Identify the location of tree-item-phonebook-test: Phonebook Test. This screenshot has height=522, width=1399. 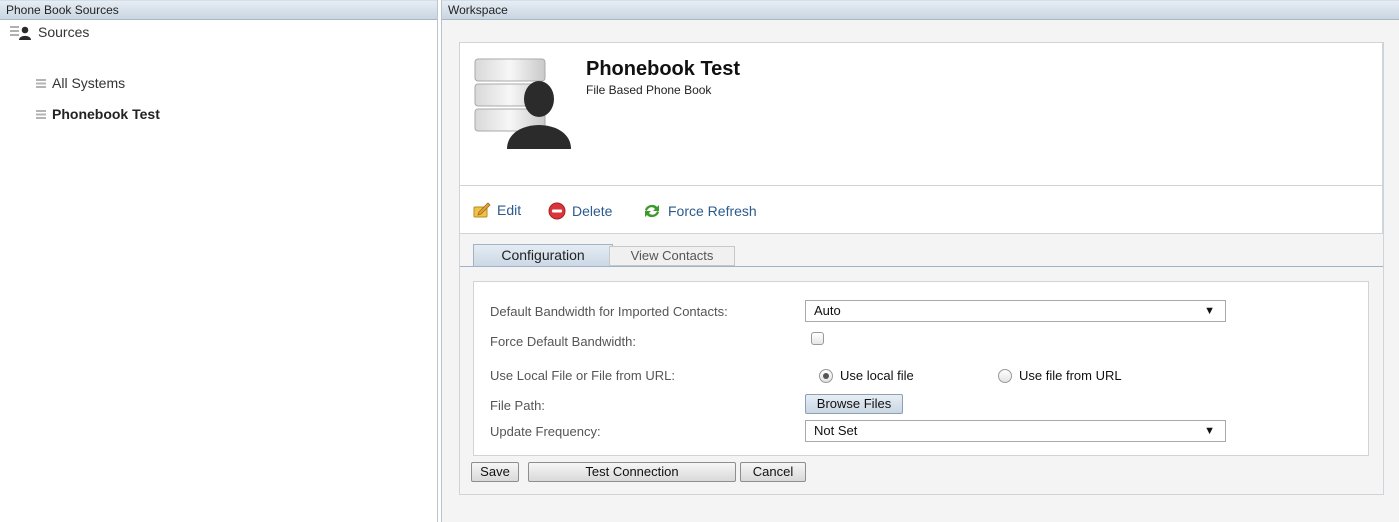
(98, 114).